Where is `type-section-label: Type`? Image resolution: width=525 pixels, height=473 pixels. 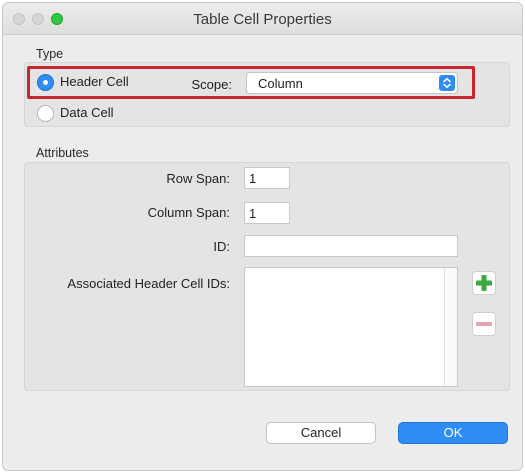 type-section-label: Type is located at coordinates (50, 54).